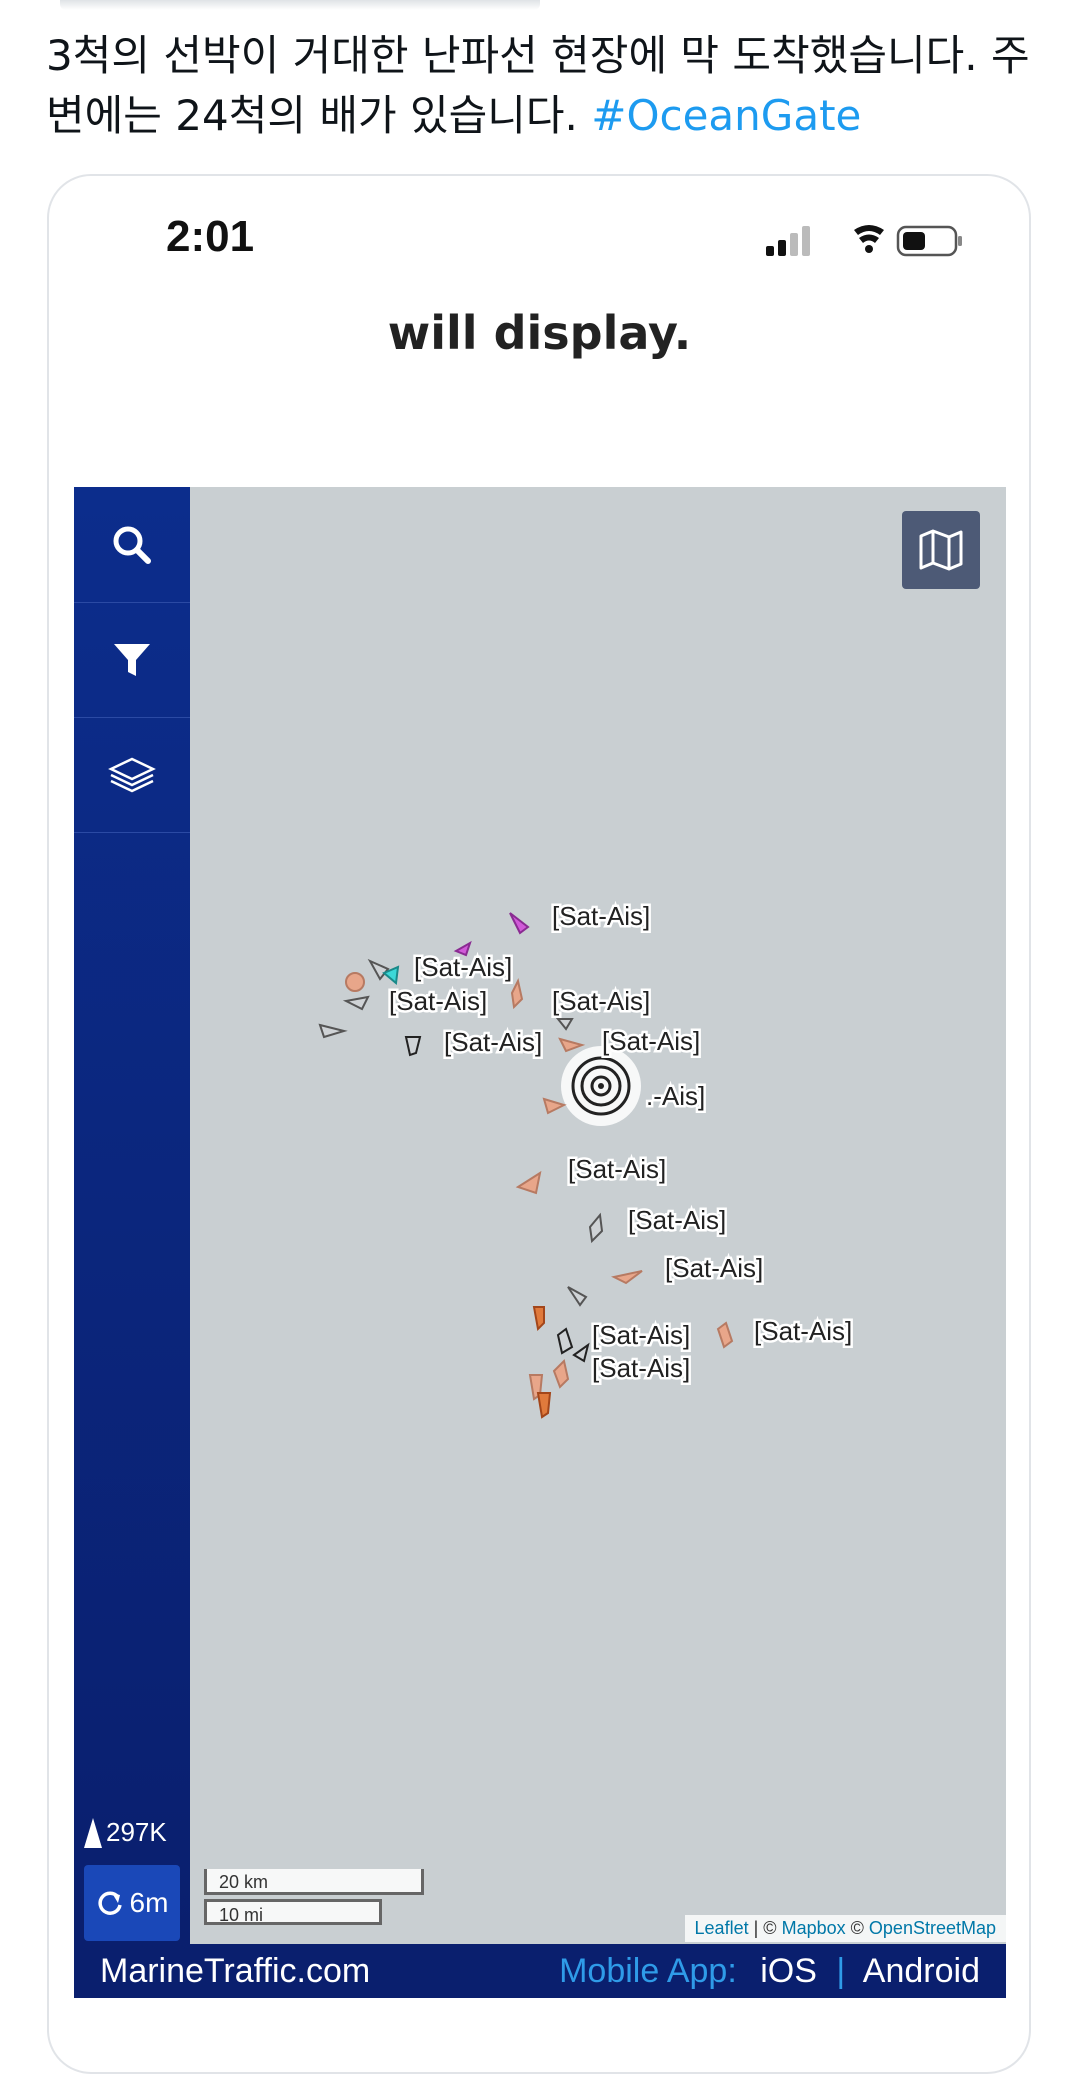 The height and width of the screenshot is (2074, 1079). I want to click on scale-km: 20 km, so click(314, 1882).